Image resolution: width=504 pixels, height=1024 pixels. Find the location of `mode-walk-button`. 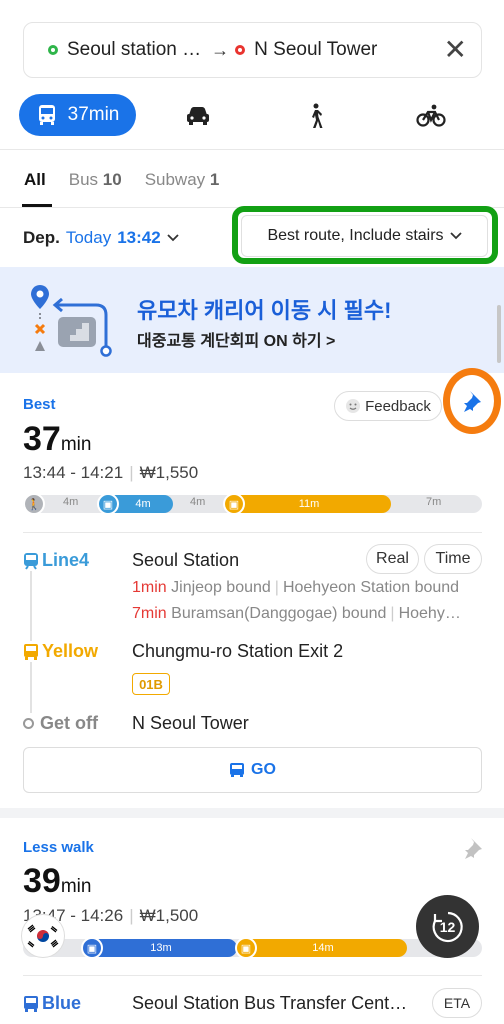

mode-walk-button is located at coordinates (315, 116).